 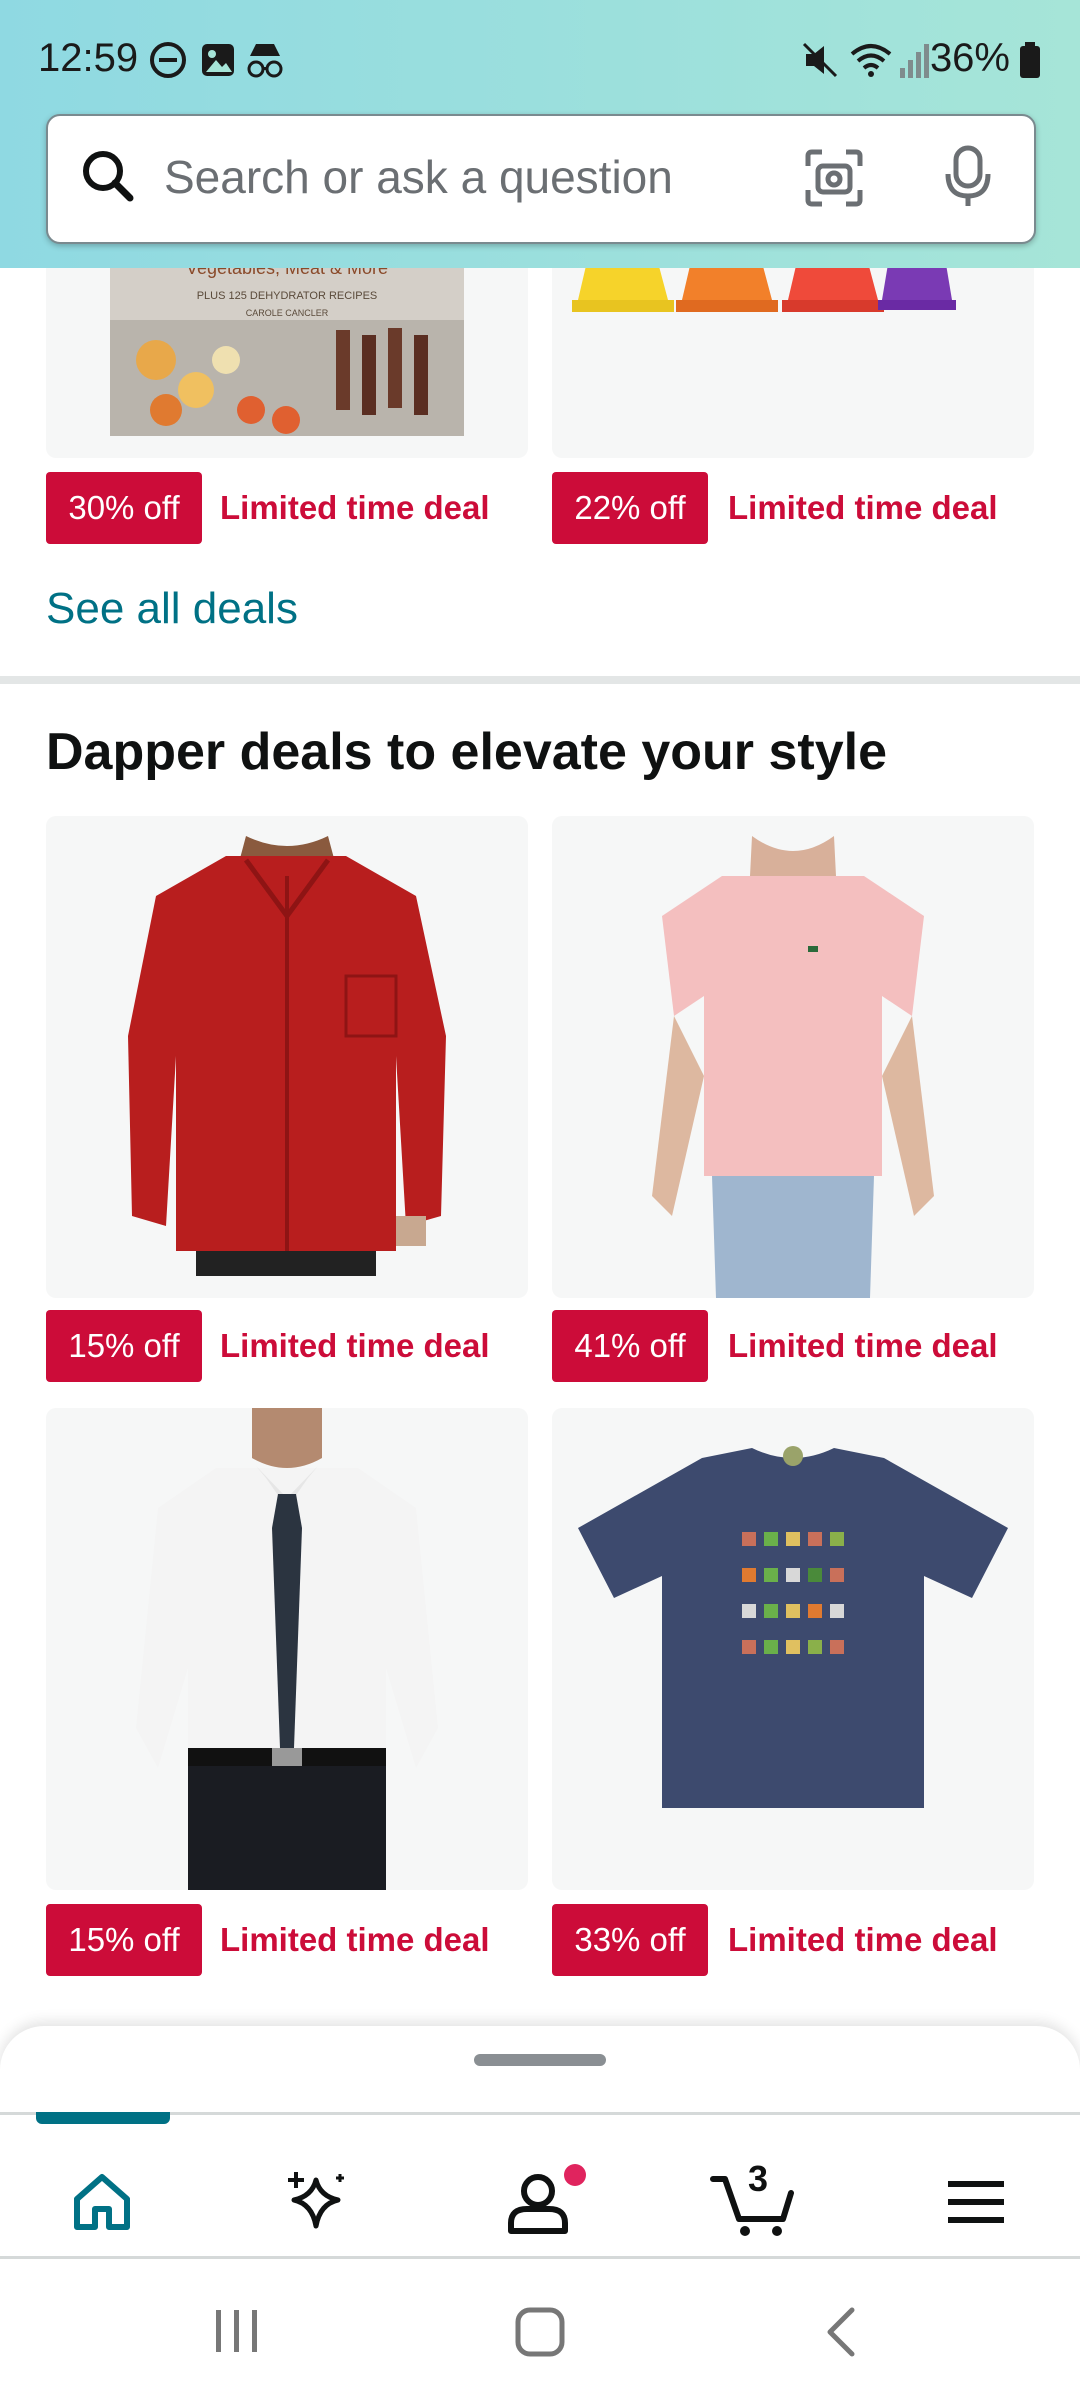 What do you see at coordinates (834, 180) in the screenshot?
I see `camera-search-icon` at bounding box center [834, 180].